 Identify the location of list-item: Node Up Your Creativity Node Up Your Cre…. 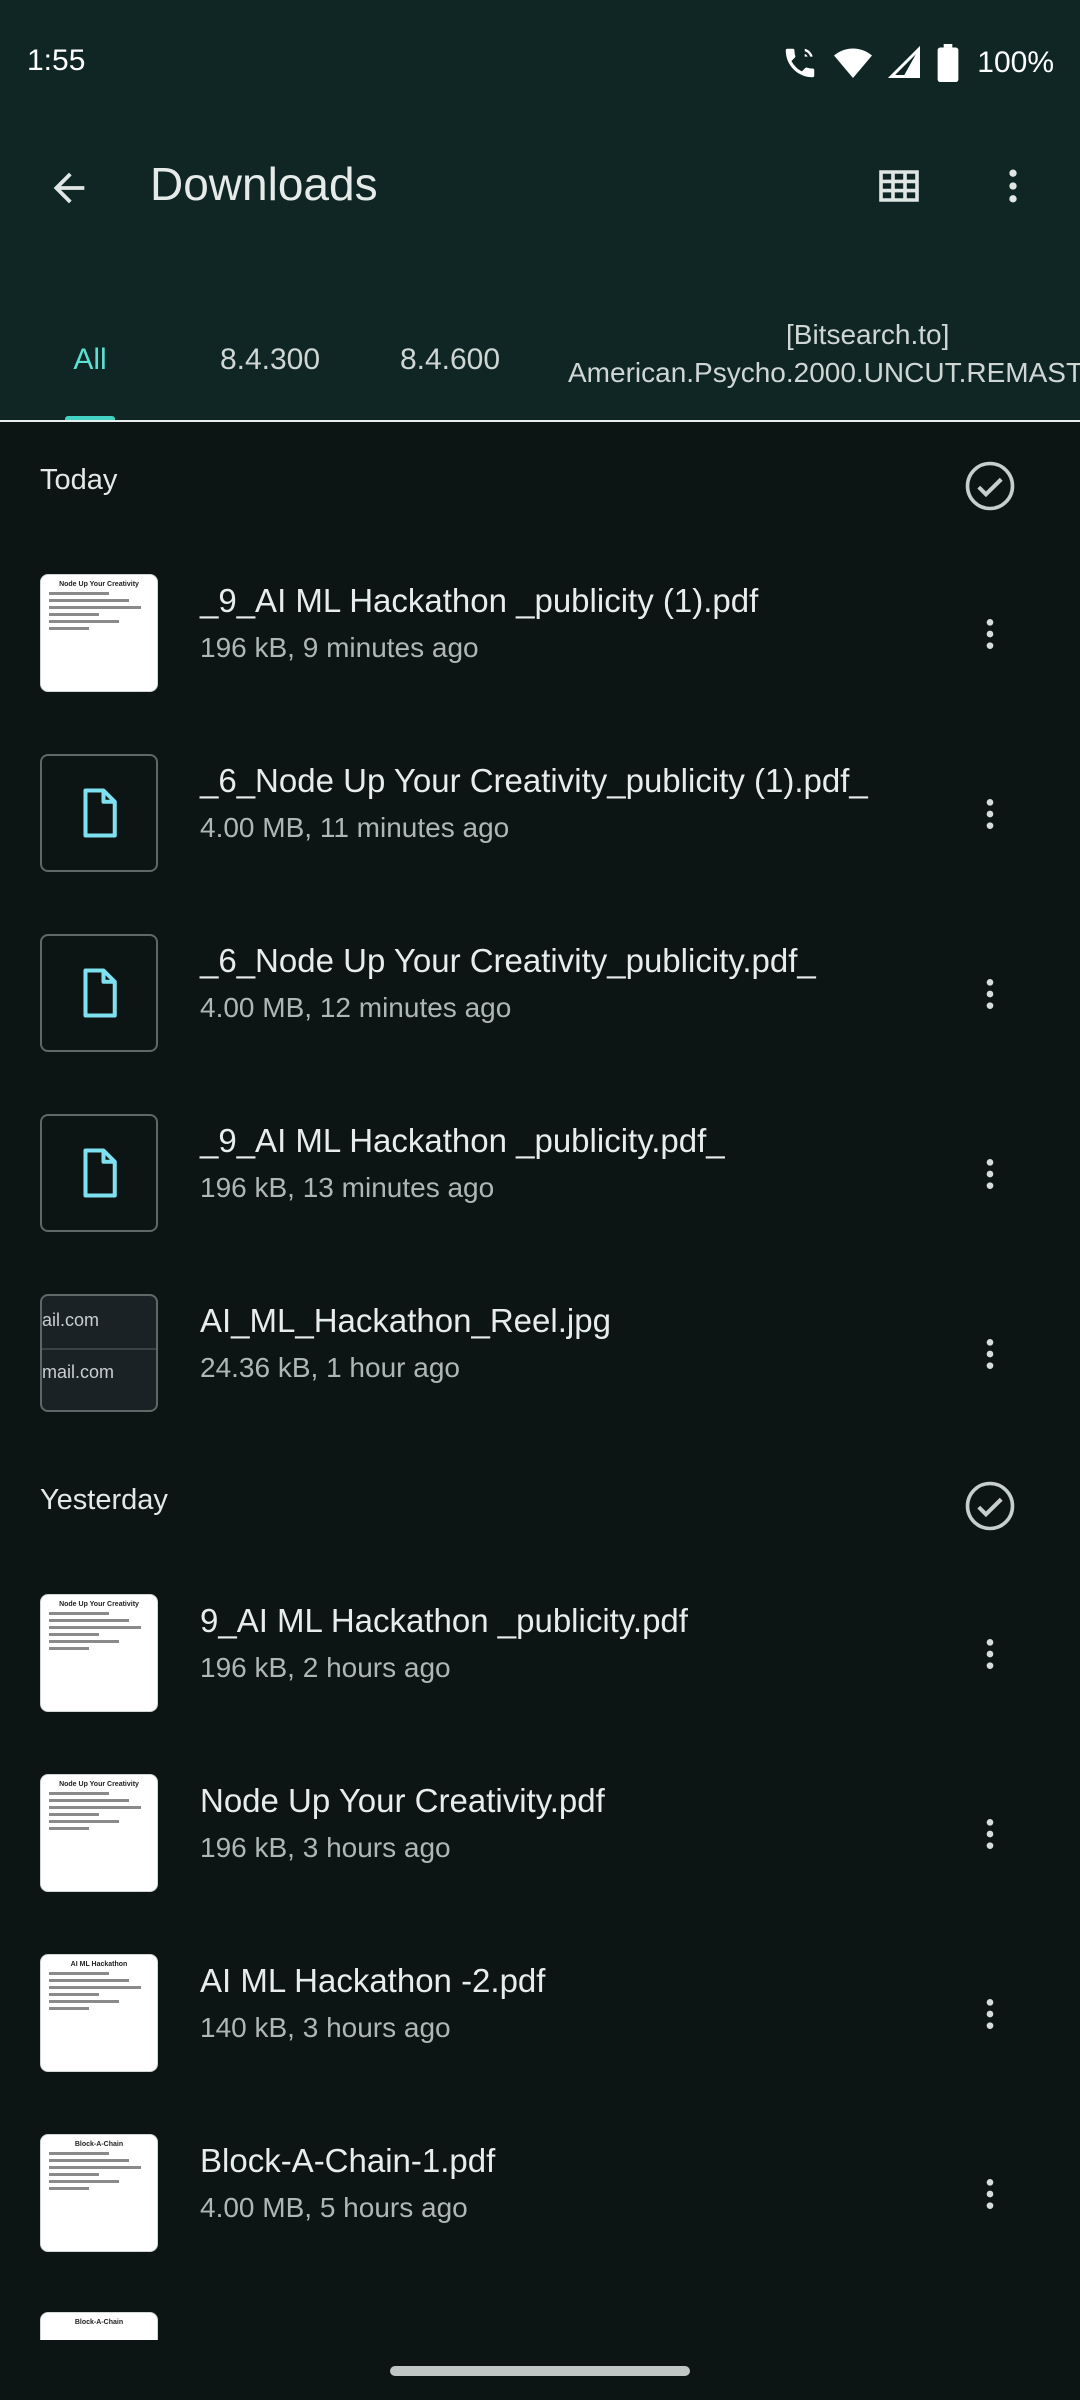
(540, 1834).